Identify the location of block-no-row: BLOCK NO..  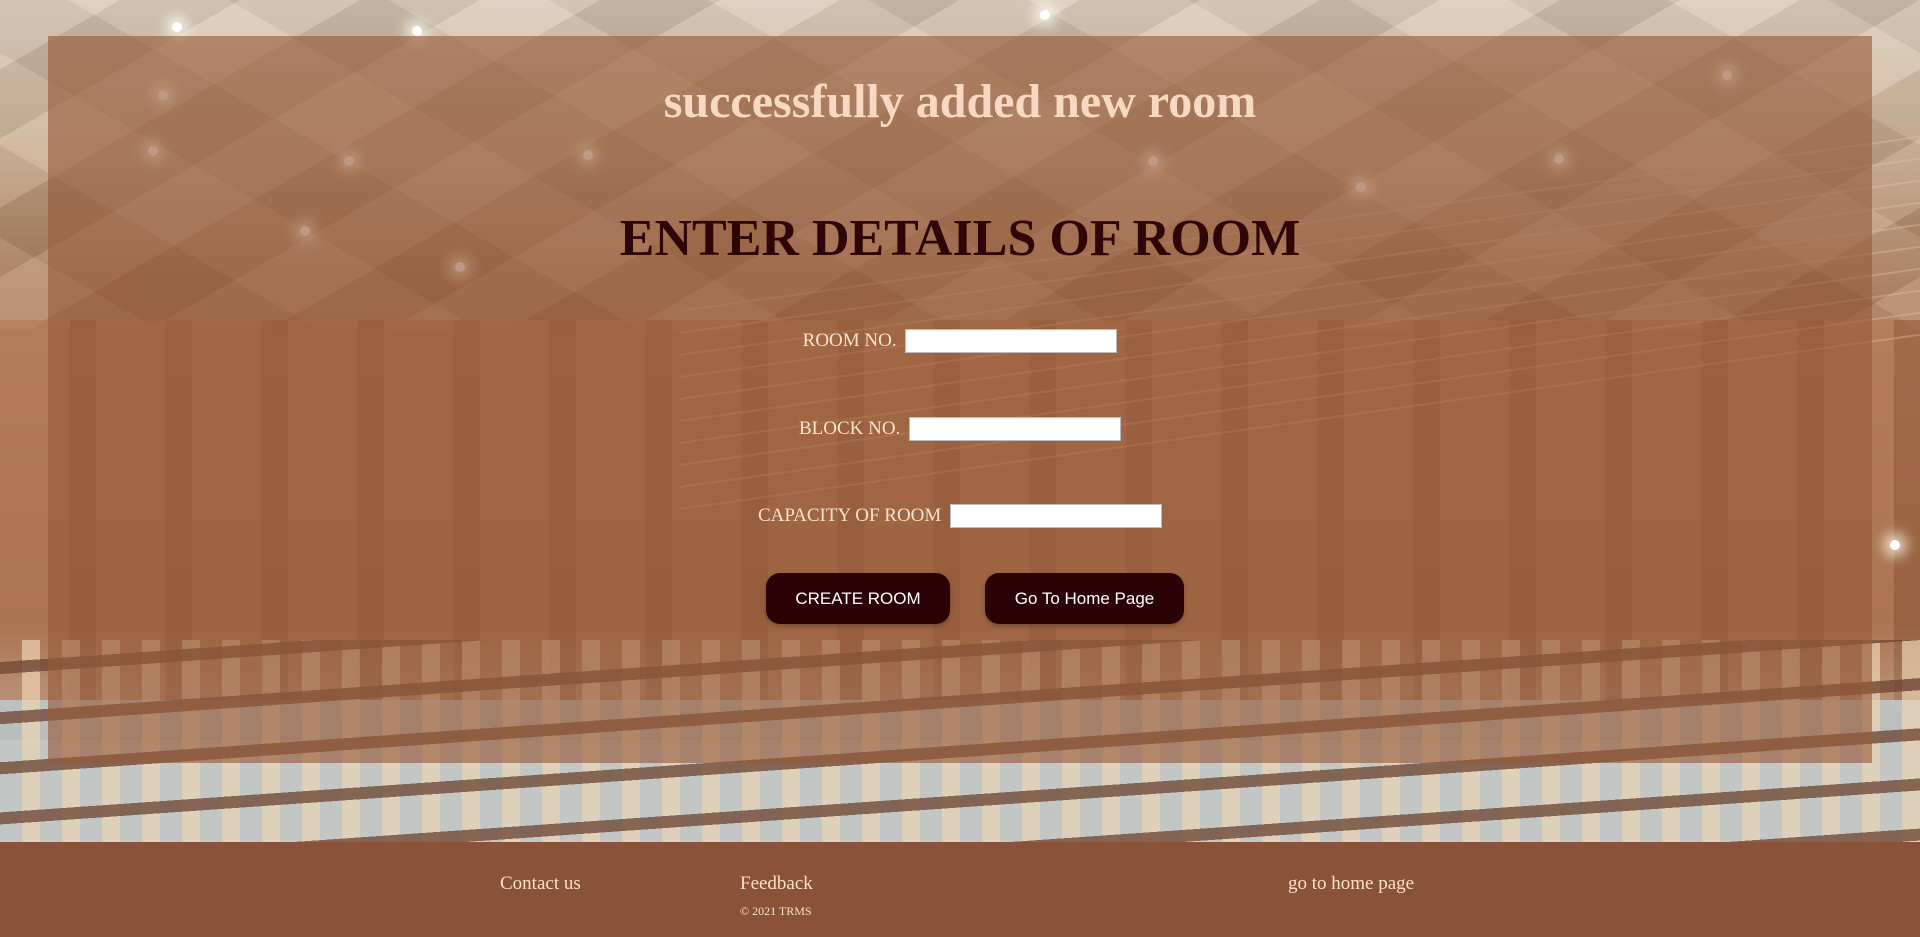
(960, 429).